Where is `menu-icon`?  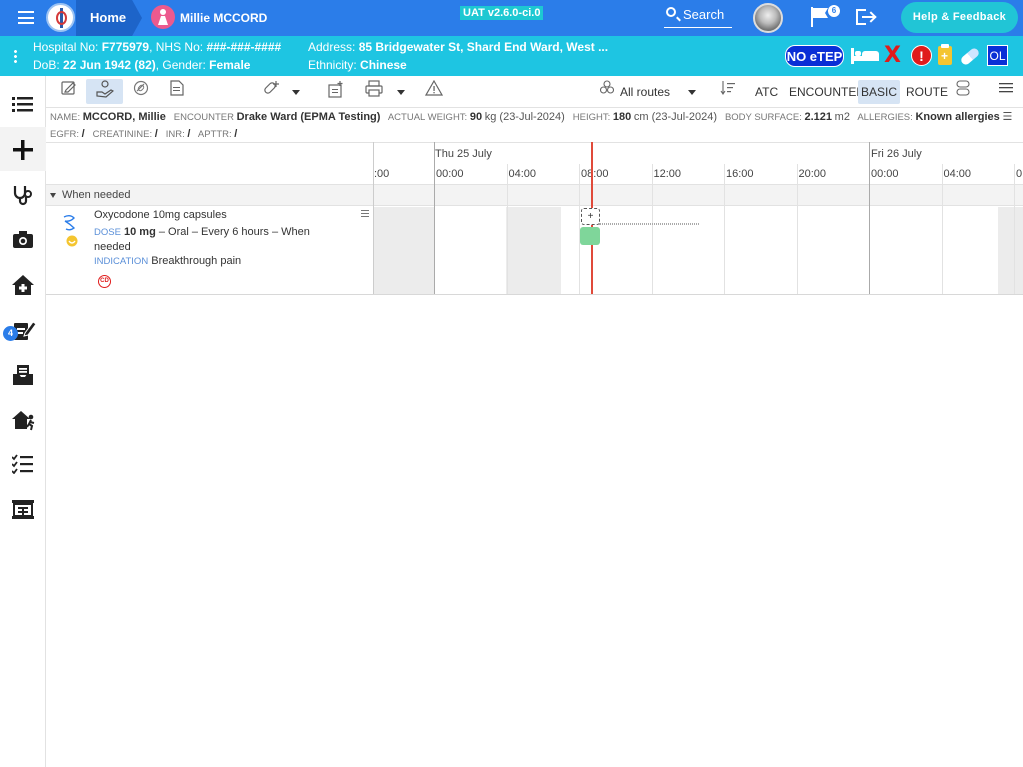
menu-icon is located at coordinates (26, 17).